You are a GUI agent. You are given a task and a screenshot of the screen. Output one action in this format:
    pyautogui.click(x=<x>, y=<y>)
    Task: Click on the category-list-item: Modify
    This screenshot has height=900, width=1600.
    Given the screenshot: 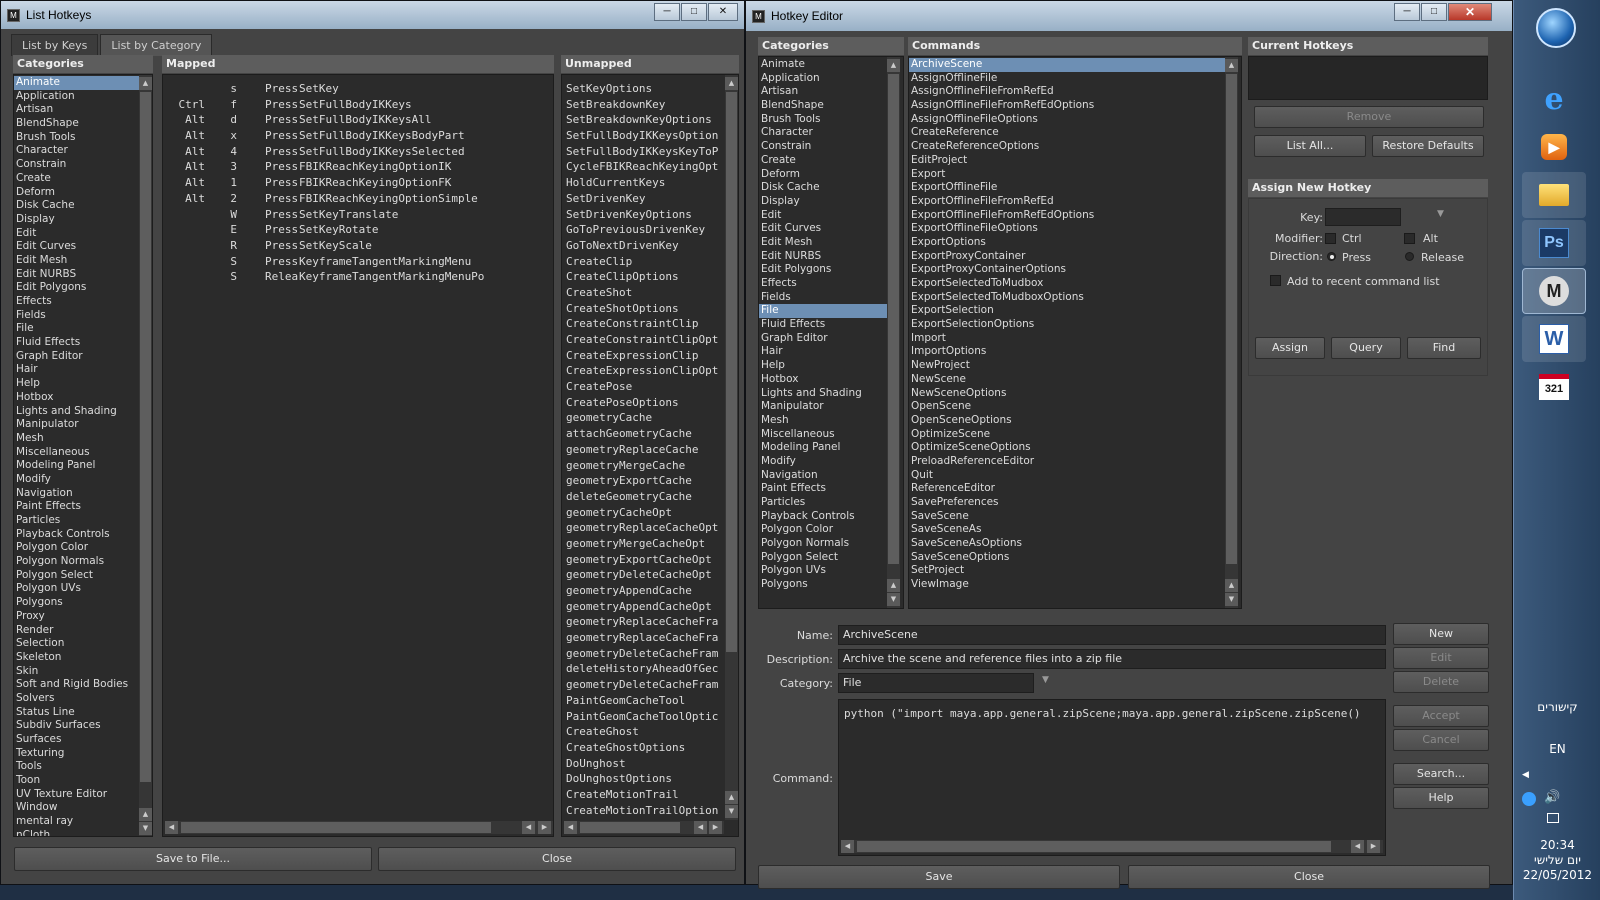 What is the action you would take?
    pyautogui.click(x=823, y=462)
    